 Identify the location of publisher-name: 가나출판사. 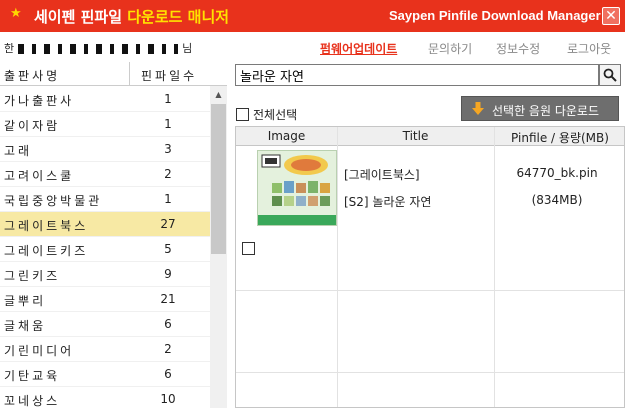
(39, 101).